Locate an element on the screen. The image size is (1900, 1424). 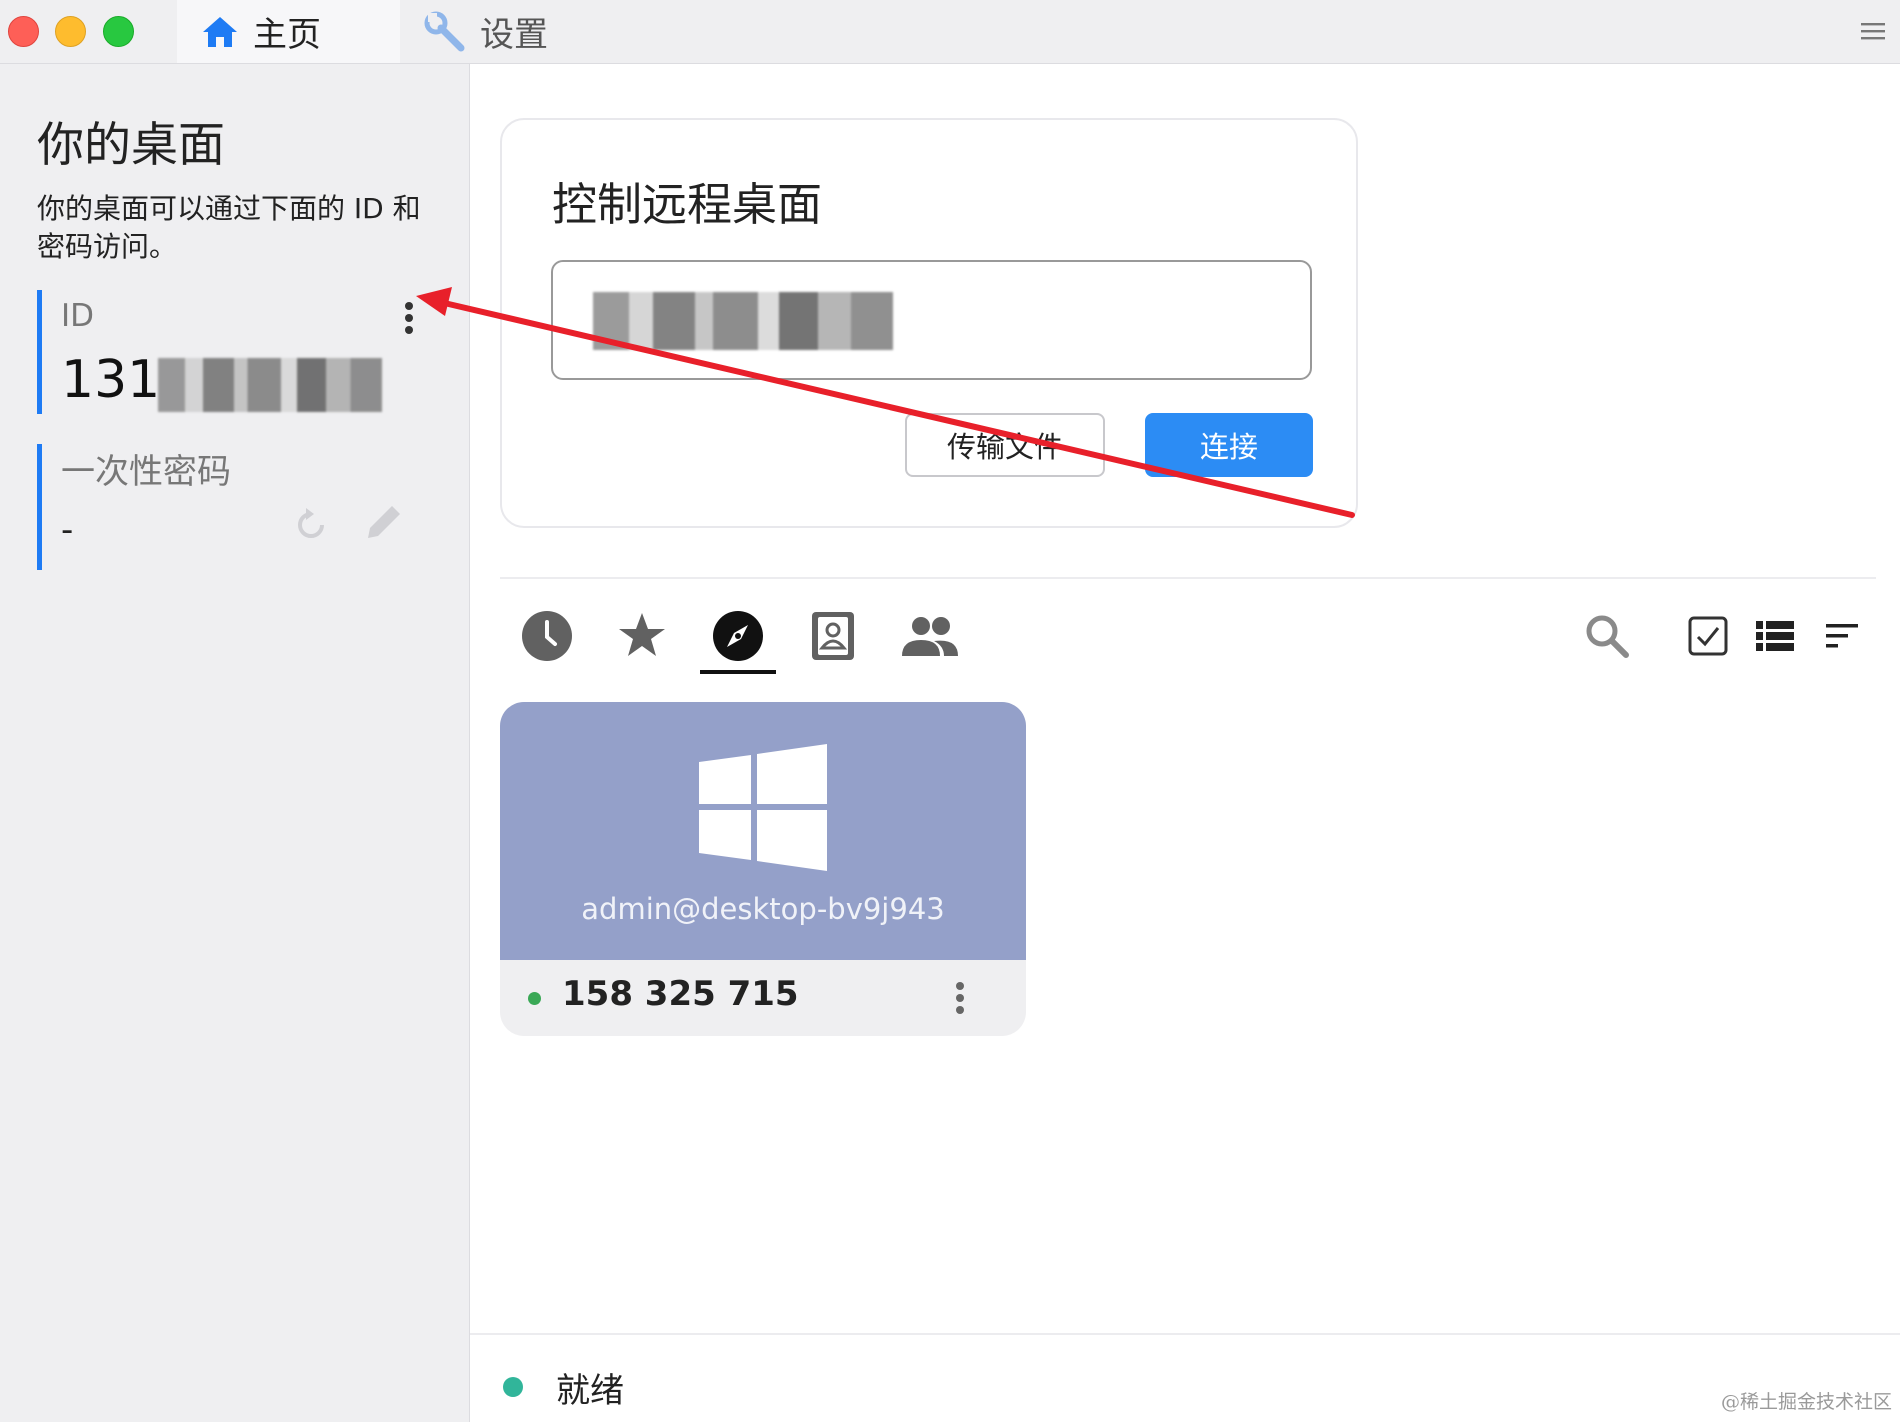
id-value: 131 is located at coordinates (110, 380).